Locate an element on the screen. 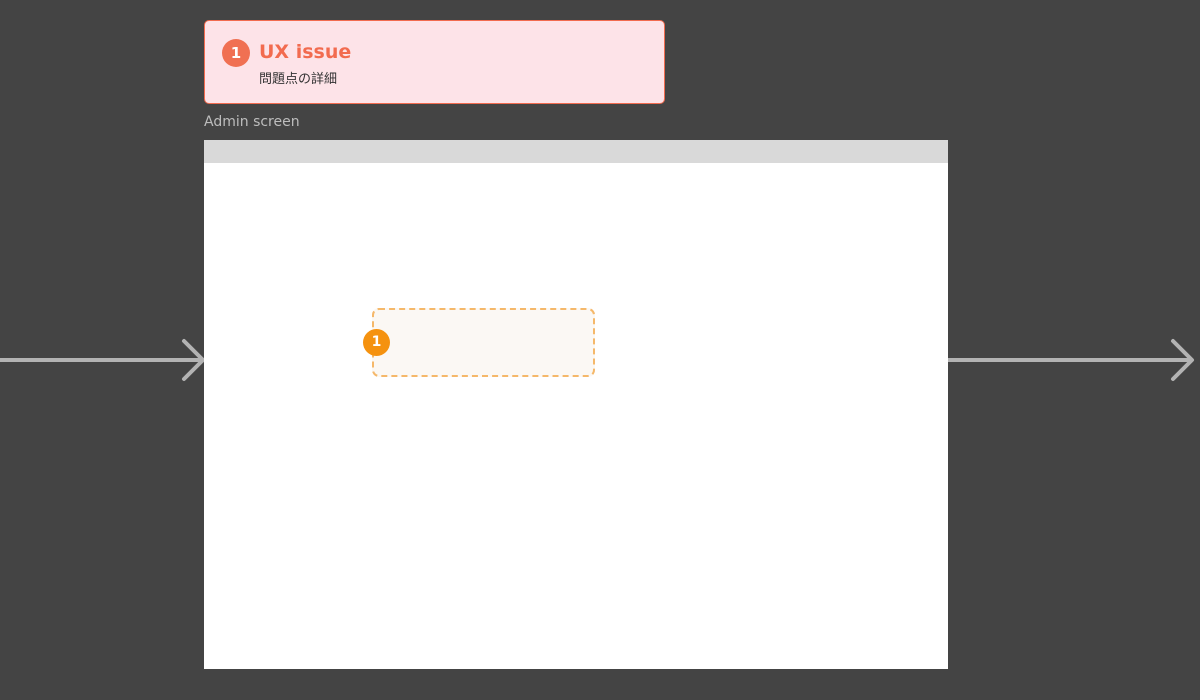  issue-card: 1 UX issue 問題点の詳細 is located at coordinates (434, 62).